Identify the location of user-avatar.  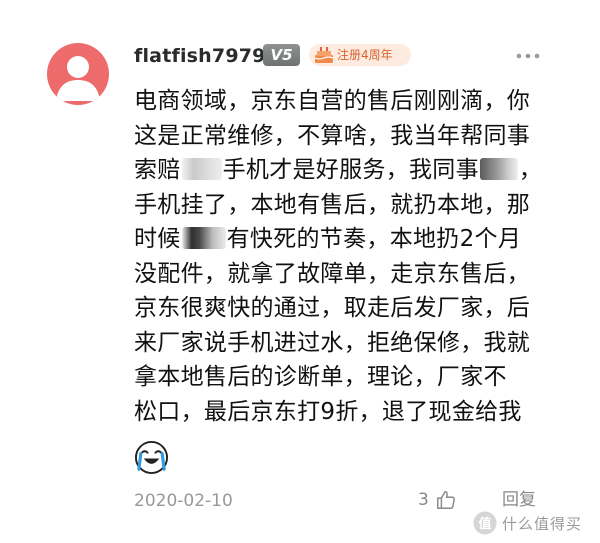
(78, 74).